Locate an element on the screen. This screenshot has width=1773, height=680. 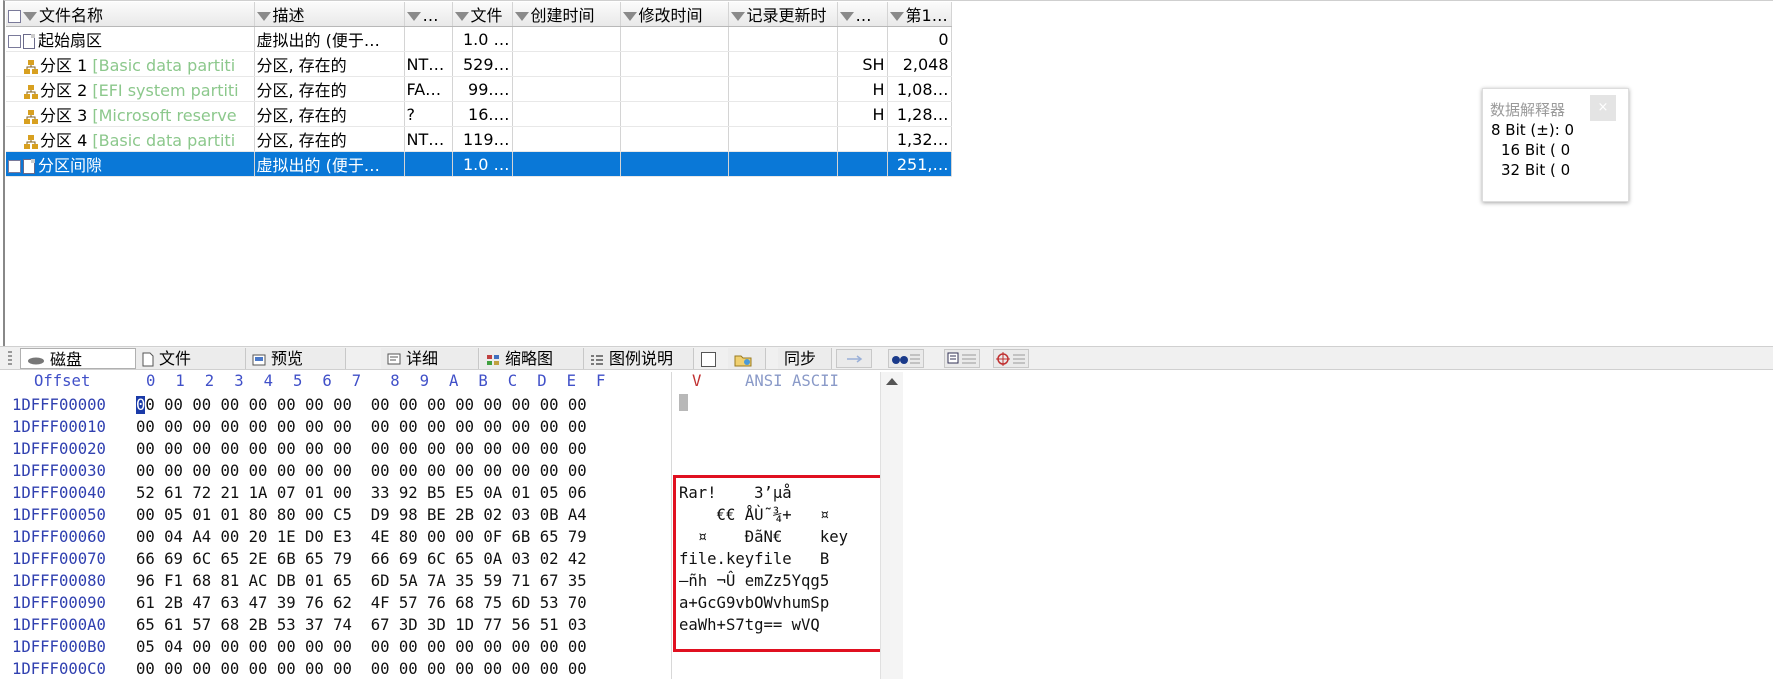
interpreter-label: 32 Bit ( is located at coordinates (1531, 170).